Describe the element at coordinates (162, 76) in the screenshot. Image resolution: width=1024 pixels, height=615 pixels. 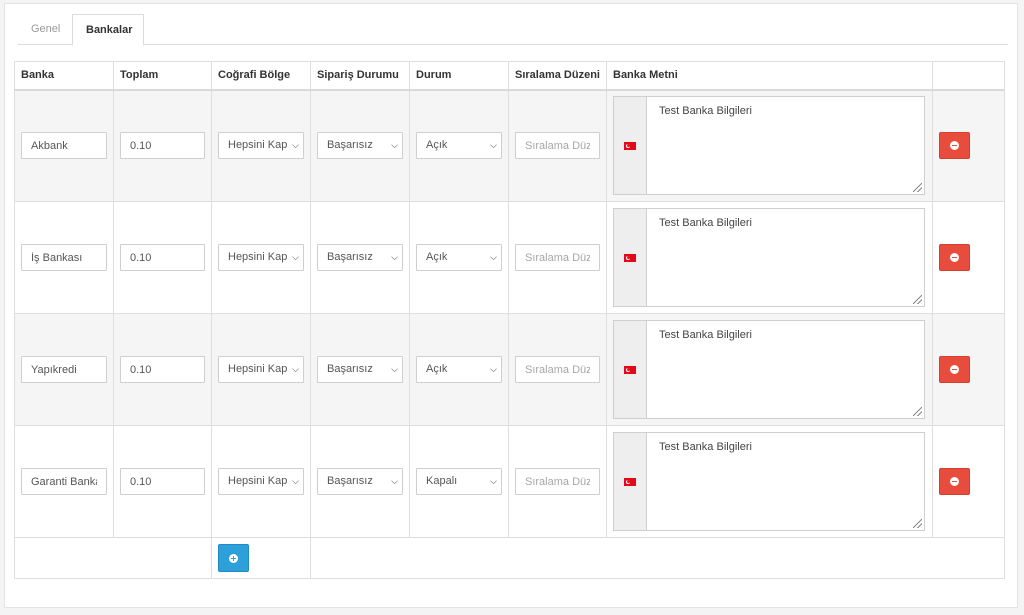
I see `column-header-total: Toplam` at that location.